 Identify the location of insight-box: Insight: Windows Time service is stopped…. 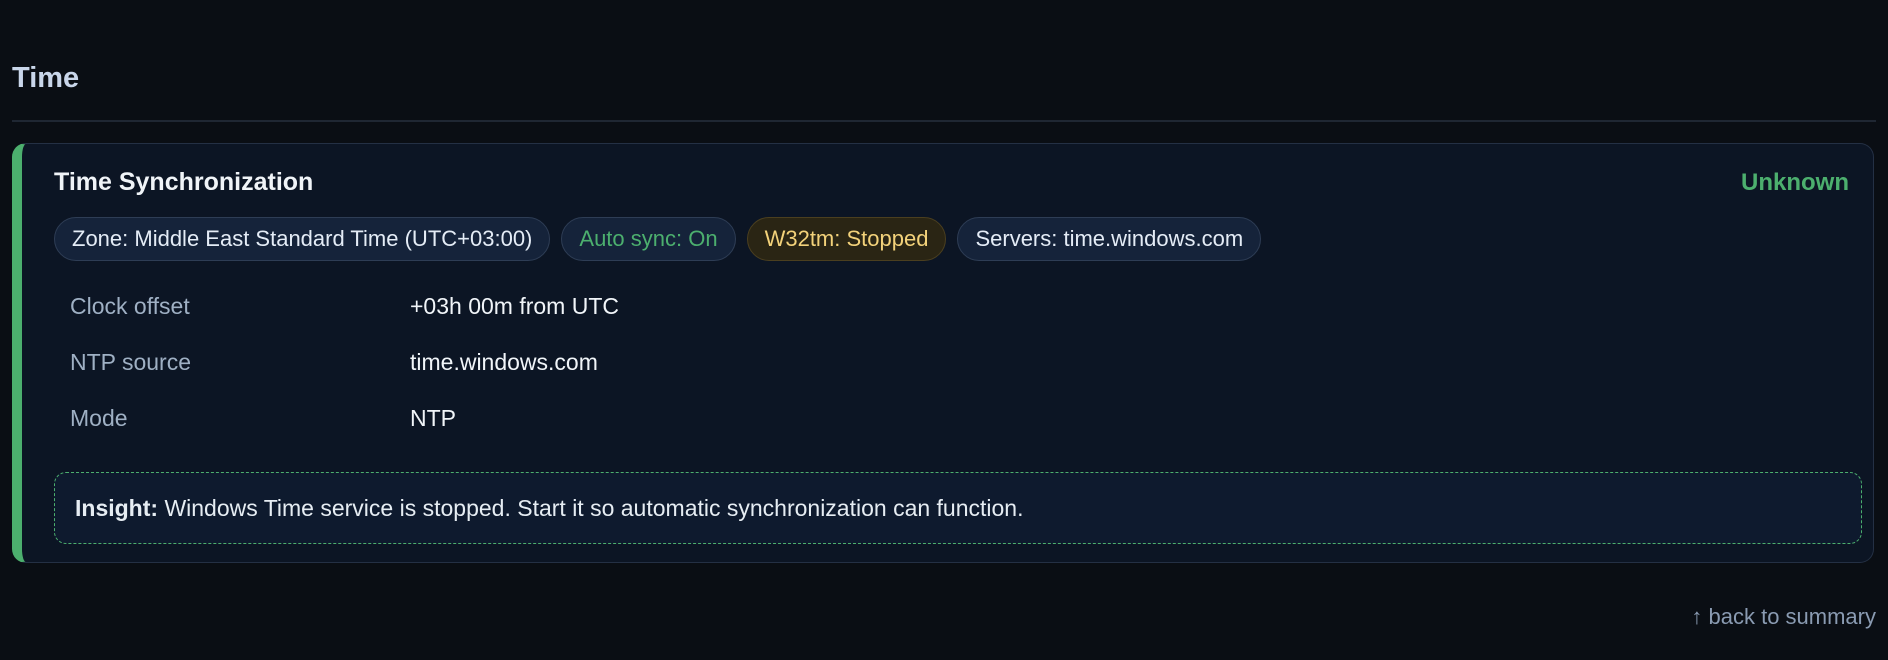
(958, 508).